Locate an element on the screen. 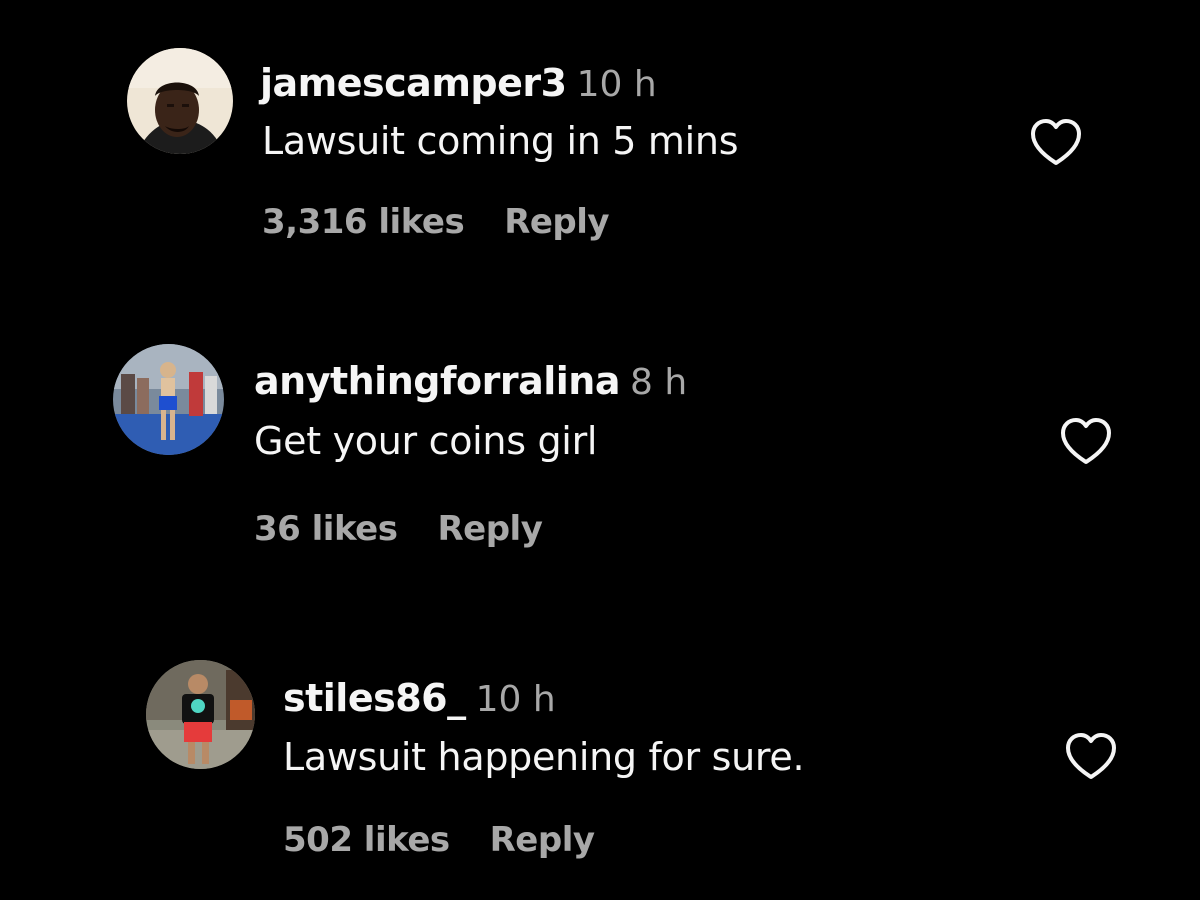 This screenshot has width=1200, height=900. likes-count: 502 likes is located at coordinates (366, 840).